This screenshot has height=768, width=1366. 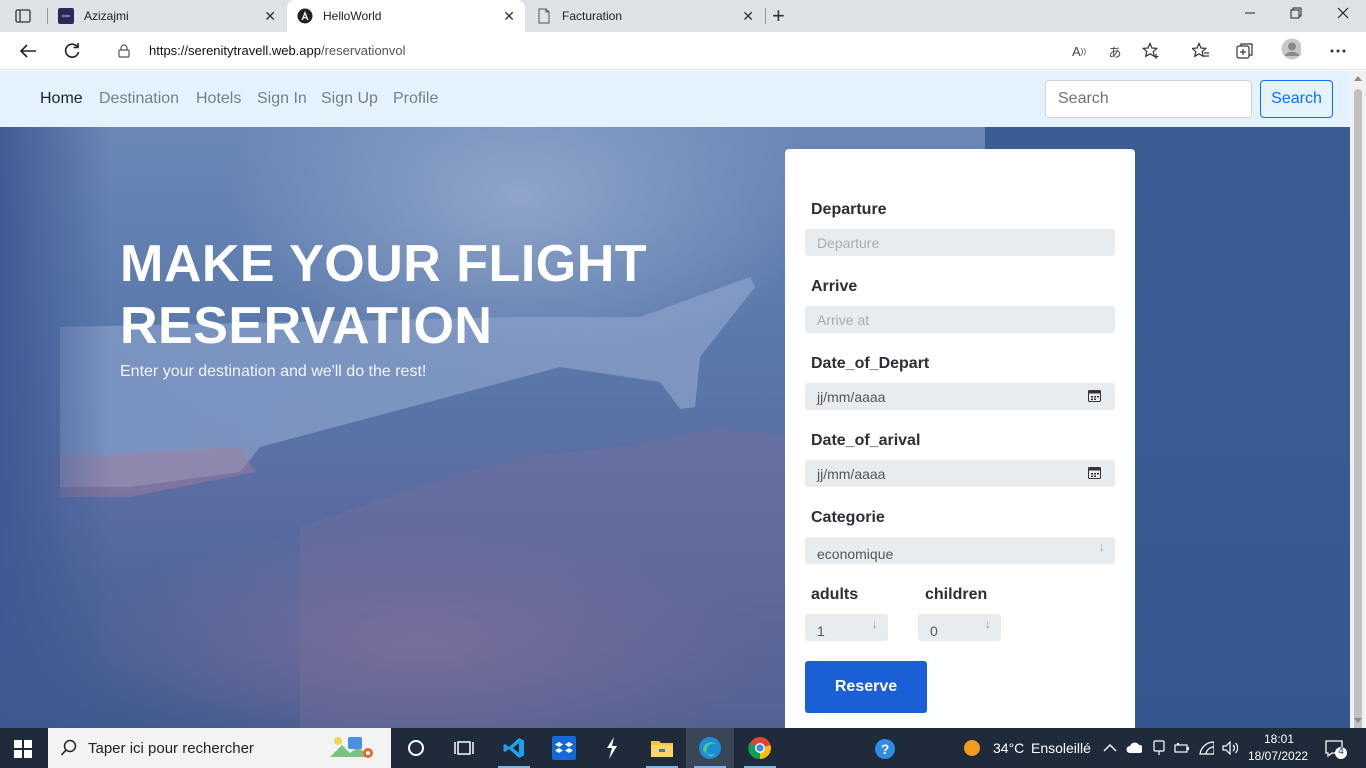 I want to click on nav-sign-in: Sign In, so click(x=282, y=99).